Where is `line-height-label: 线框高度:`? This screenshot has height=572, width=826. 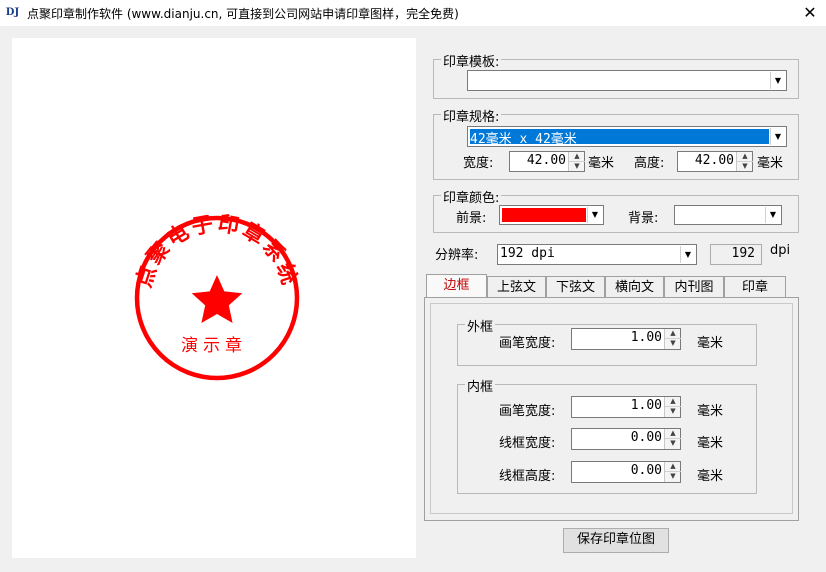
line-height-label: 线框高度: is located at coordinates (527, 476).